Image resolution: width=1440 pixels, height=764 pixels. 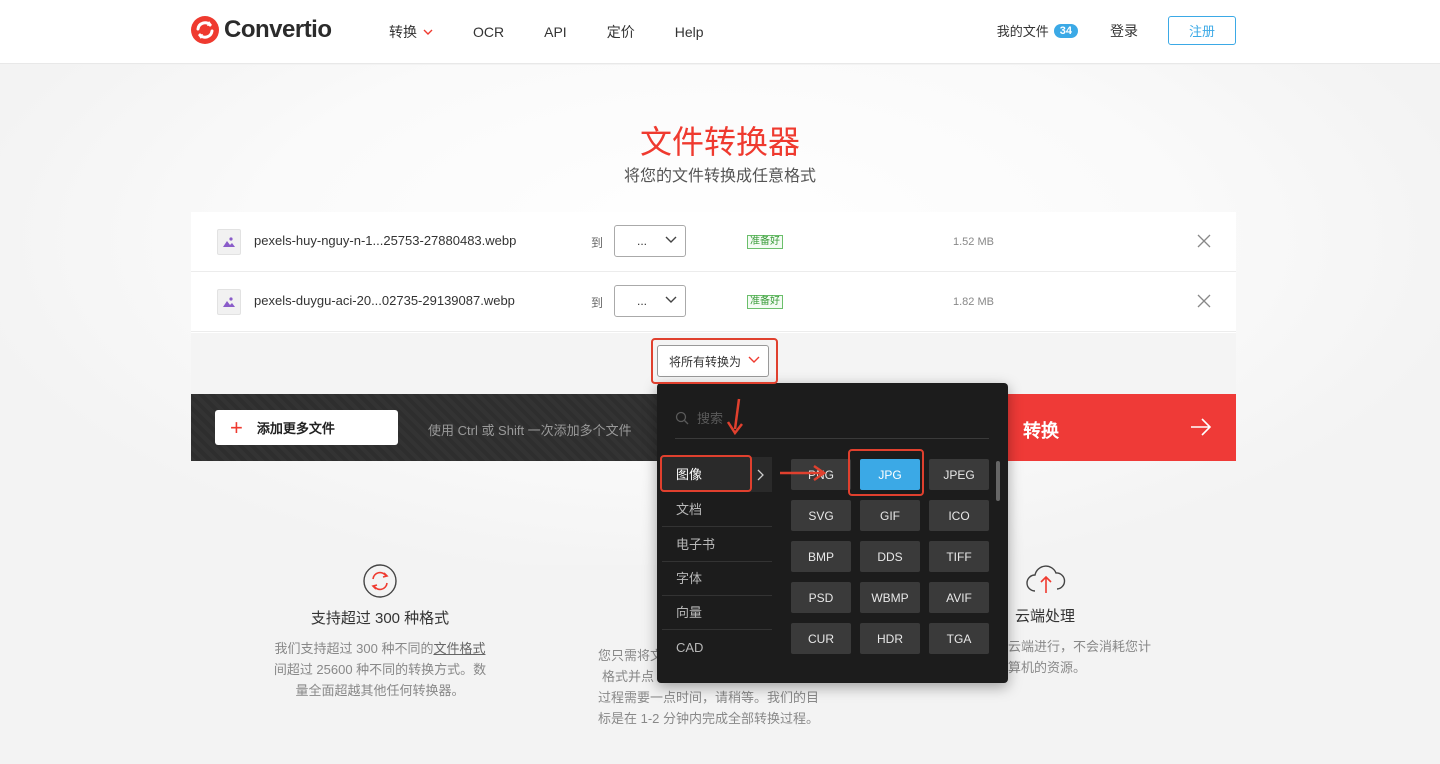 I want to click on convert-button-label: 转换, so click(x=1041, y=431).